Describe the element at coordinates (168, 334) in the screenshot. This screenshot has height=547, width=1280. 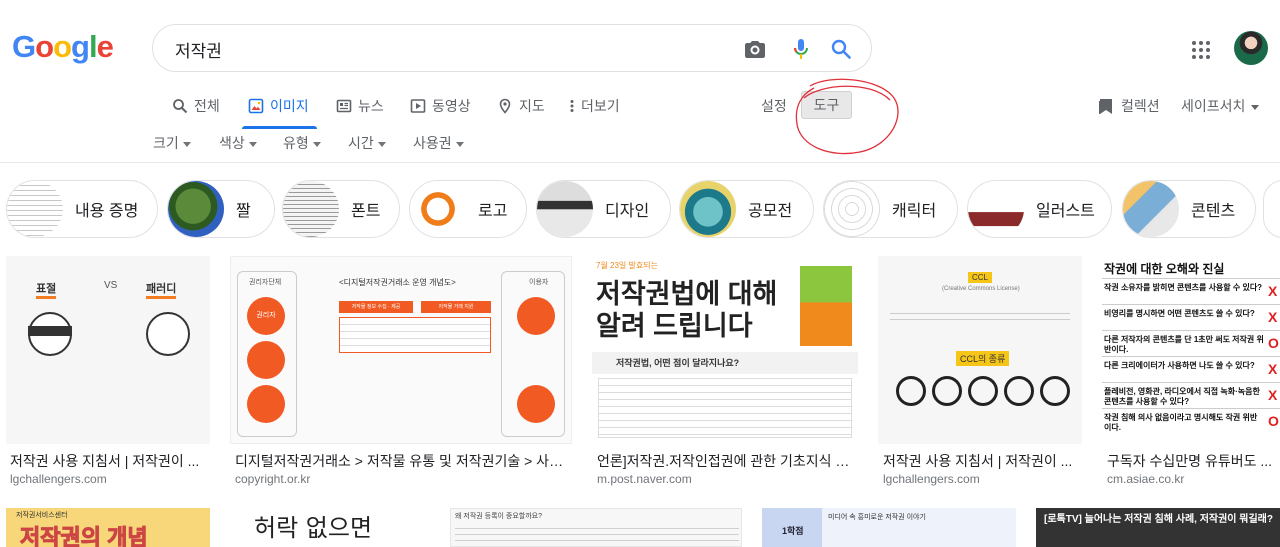
I see `character-illustration` at that location.